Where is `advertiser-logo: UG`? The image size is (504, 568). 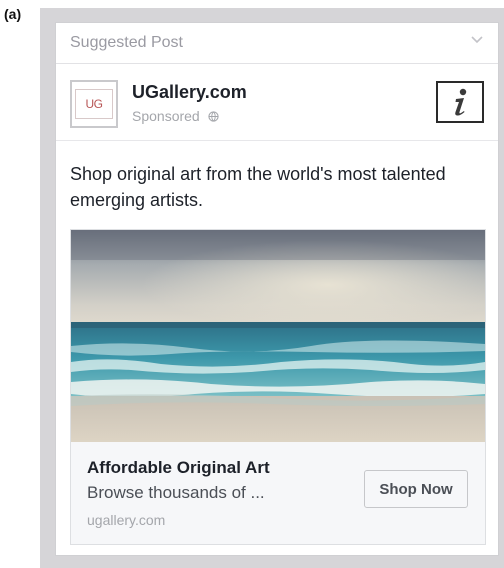 advertiser-logo: UG is located at coordinates (94, 104).